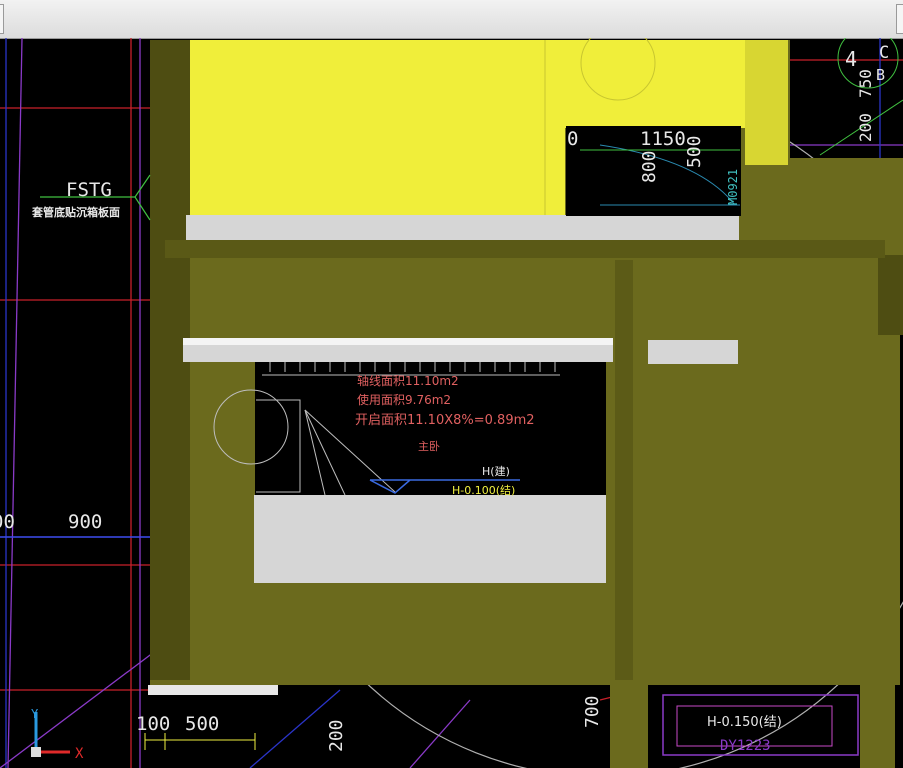  I want to click on window-button-right, so click(899, 19).